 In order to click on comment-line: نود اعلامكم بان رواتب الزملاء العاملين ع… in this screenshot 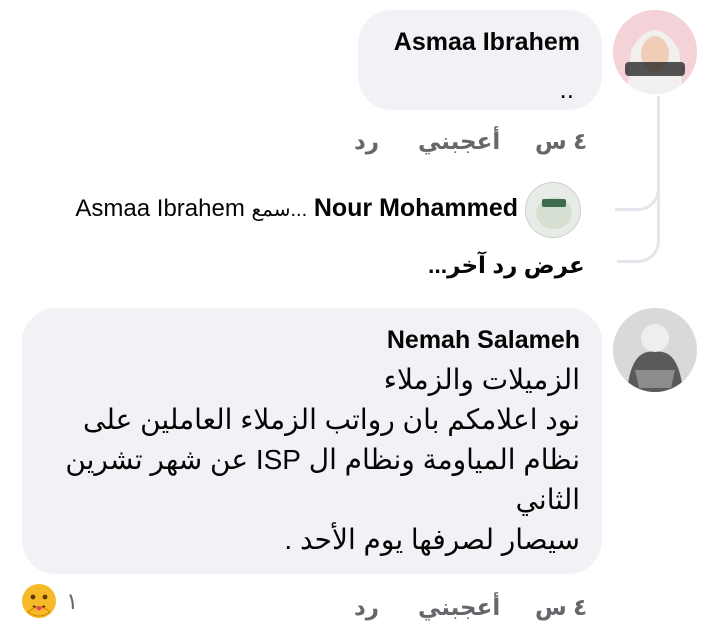, I will do `click(331, 419)`.